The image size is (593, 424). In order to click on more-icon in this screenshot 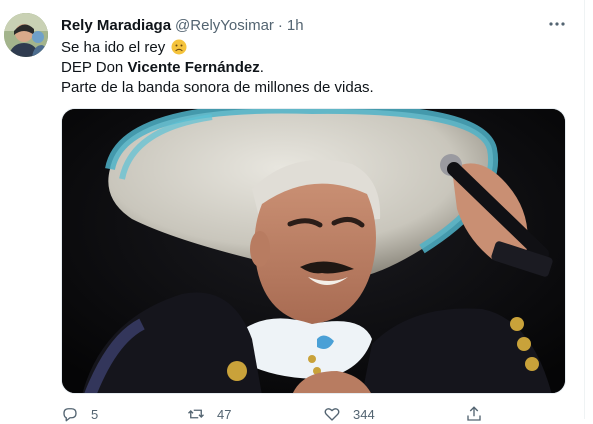, I will do `click(557, 24)`.